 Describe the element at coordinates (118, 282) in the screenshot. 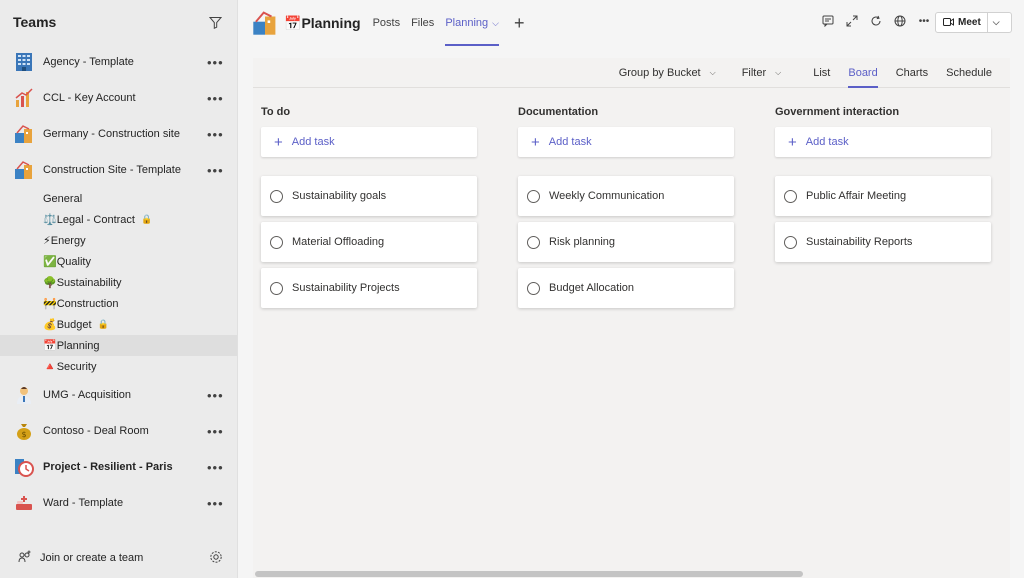

I see `channel-sustainability: 🌳 Sustainability` at that location.